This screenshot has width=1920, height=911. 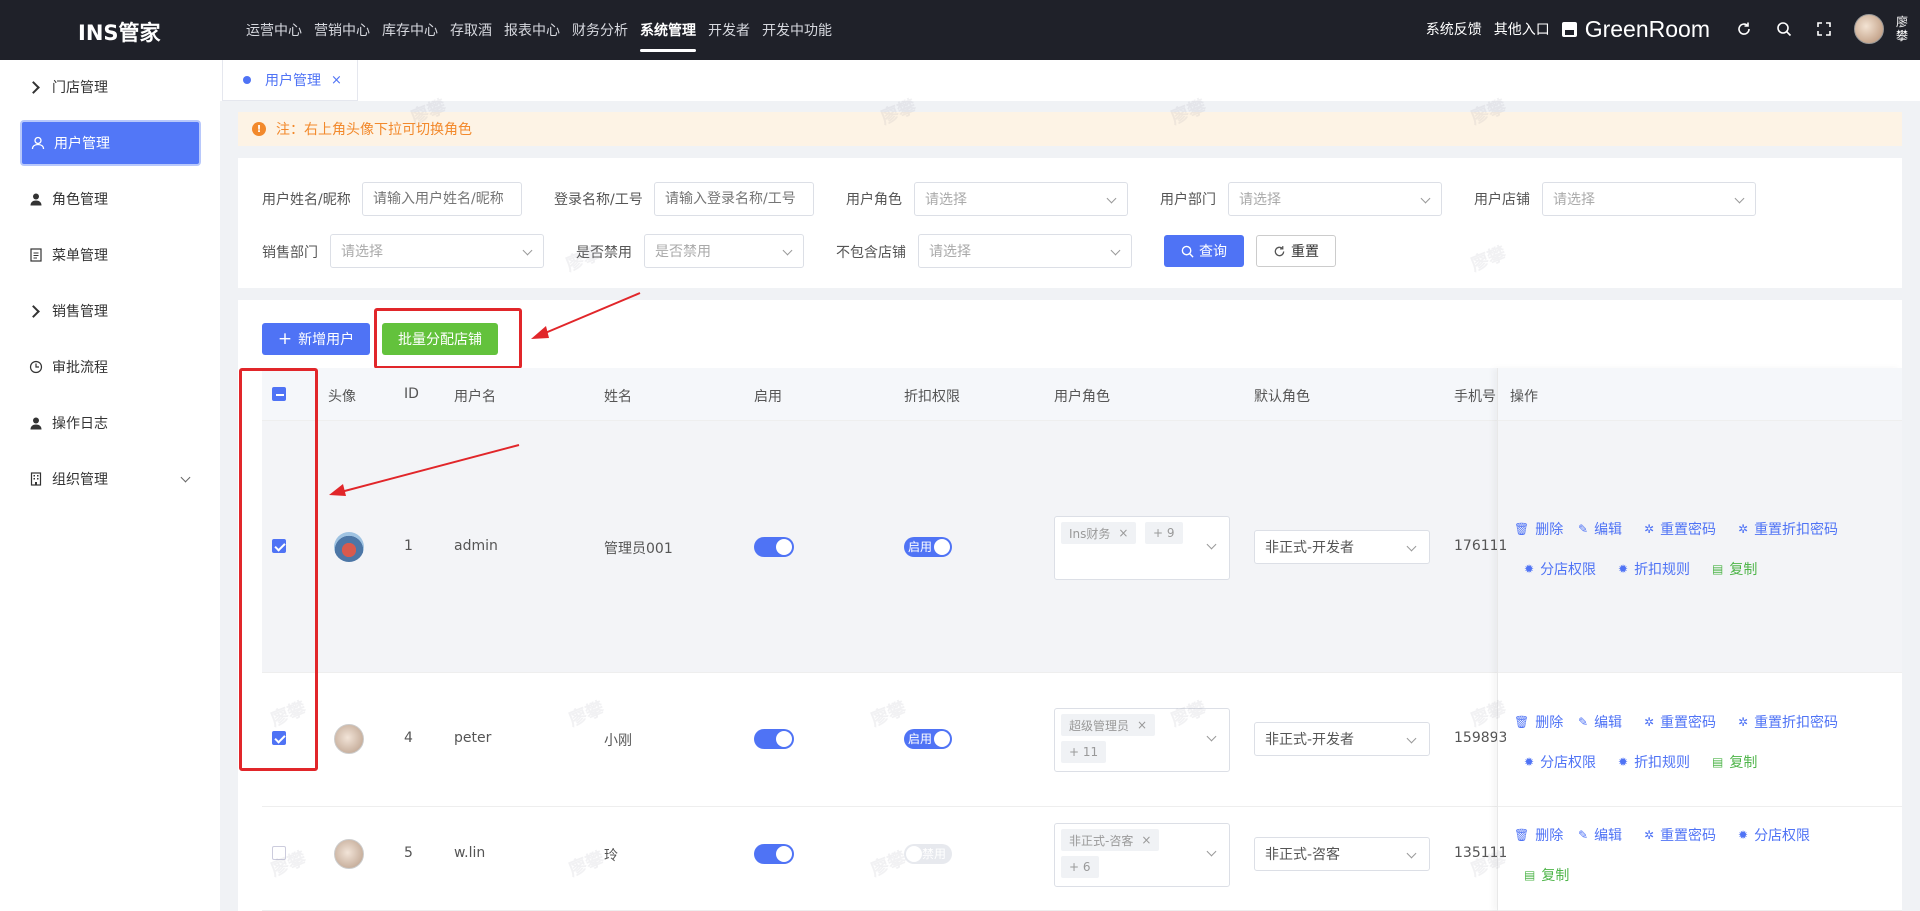 I want to click on sidebar-item-menus: 菜单管理, so click(x=110, y=255).